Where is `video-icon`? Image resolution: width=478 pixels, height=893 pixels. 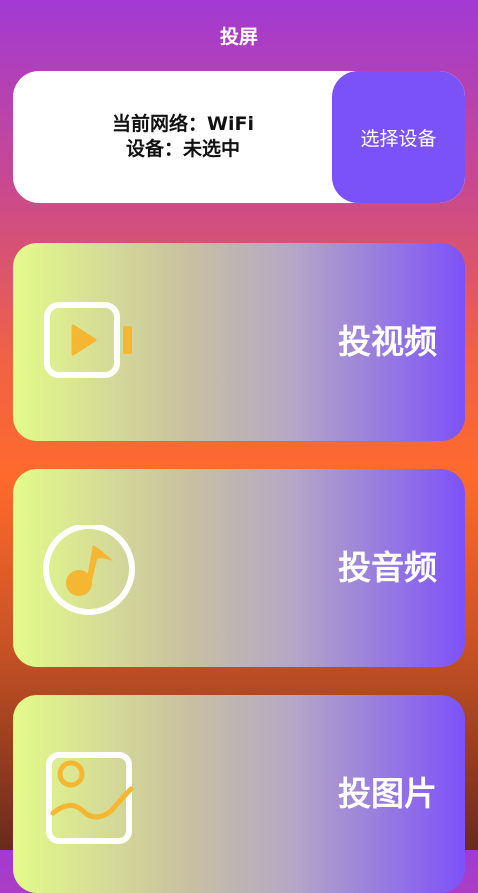 video-icon is located at coordinates (88, 340).